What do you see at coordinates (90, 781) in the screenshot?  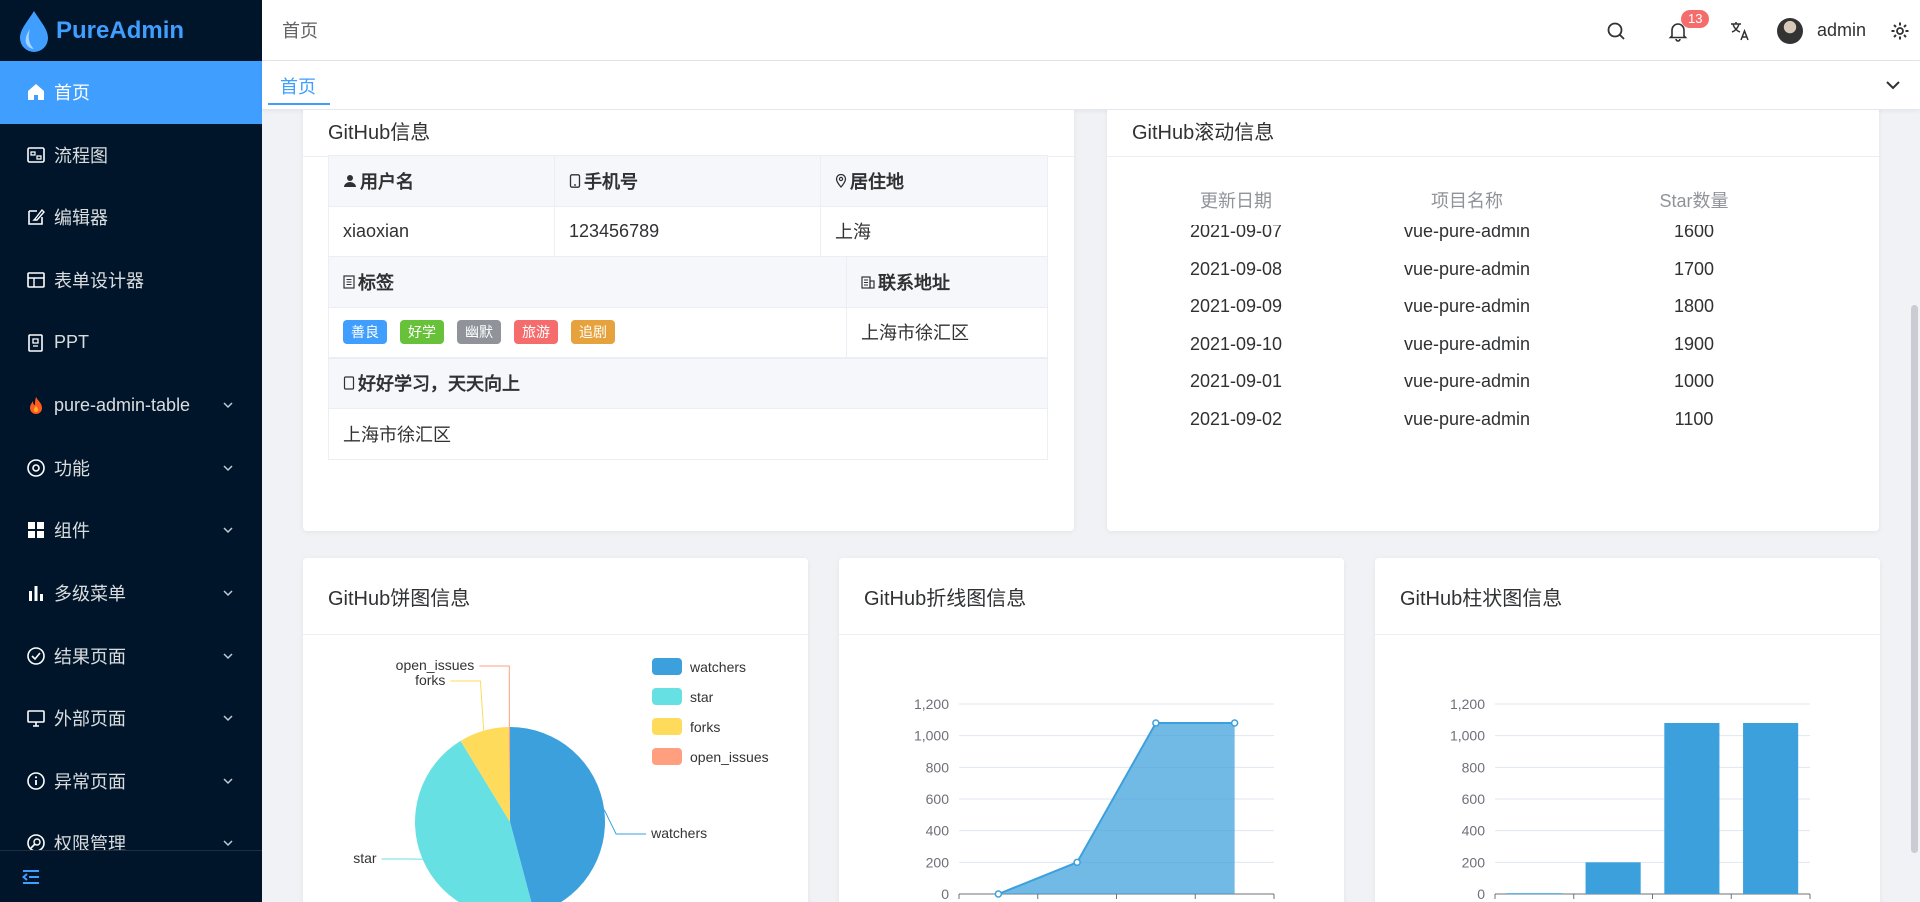 I see `sidebar-item-label: 异常页面` at bounding box center [90, 781].